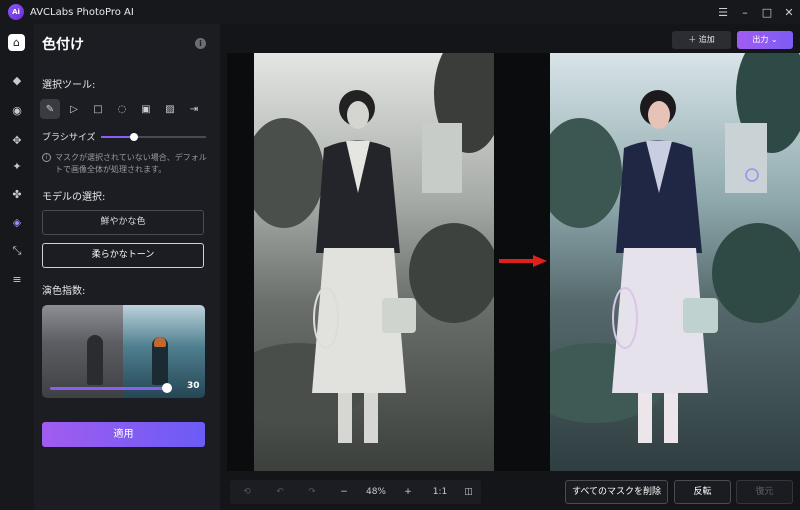  Describe the element at coordinates (108, 388) in the screenshot. I see `intensity-fill` at that location.